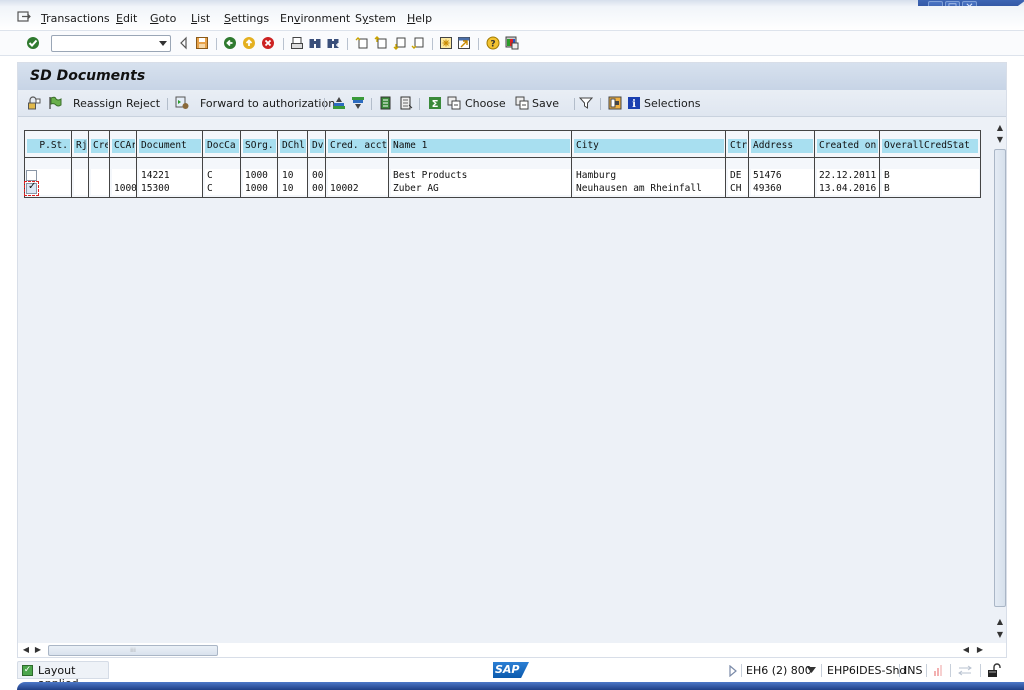  What do you see at coordinates (33, 43) in the screenshot?
I see `enter-icon` at bounding box center [33, 43].